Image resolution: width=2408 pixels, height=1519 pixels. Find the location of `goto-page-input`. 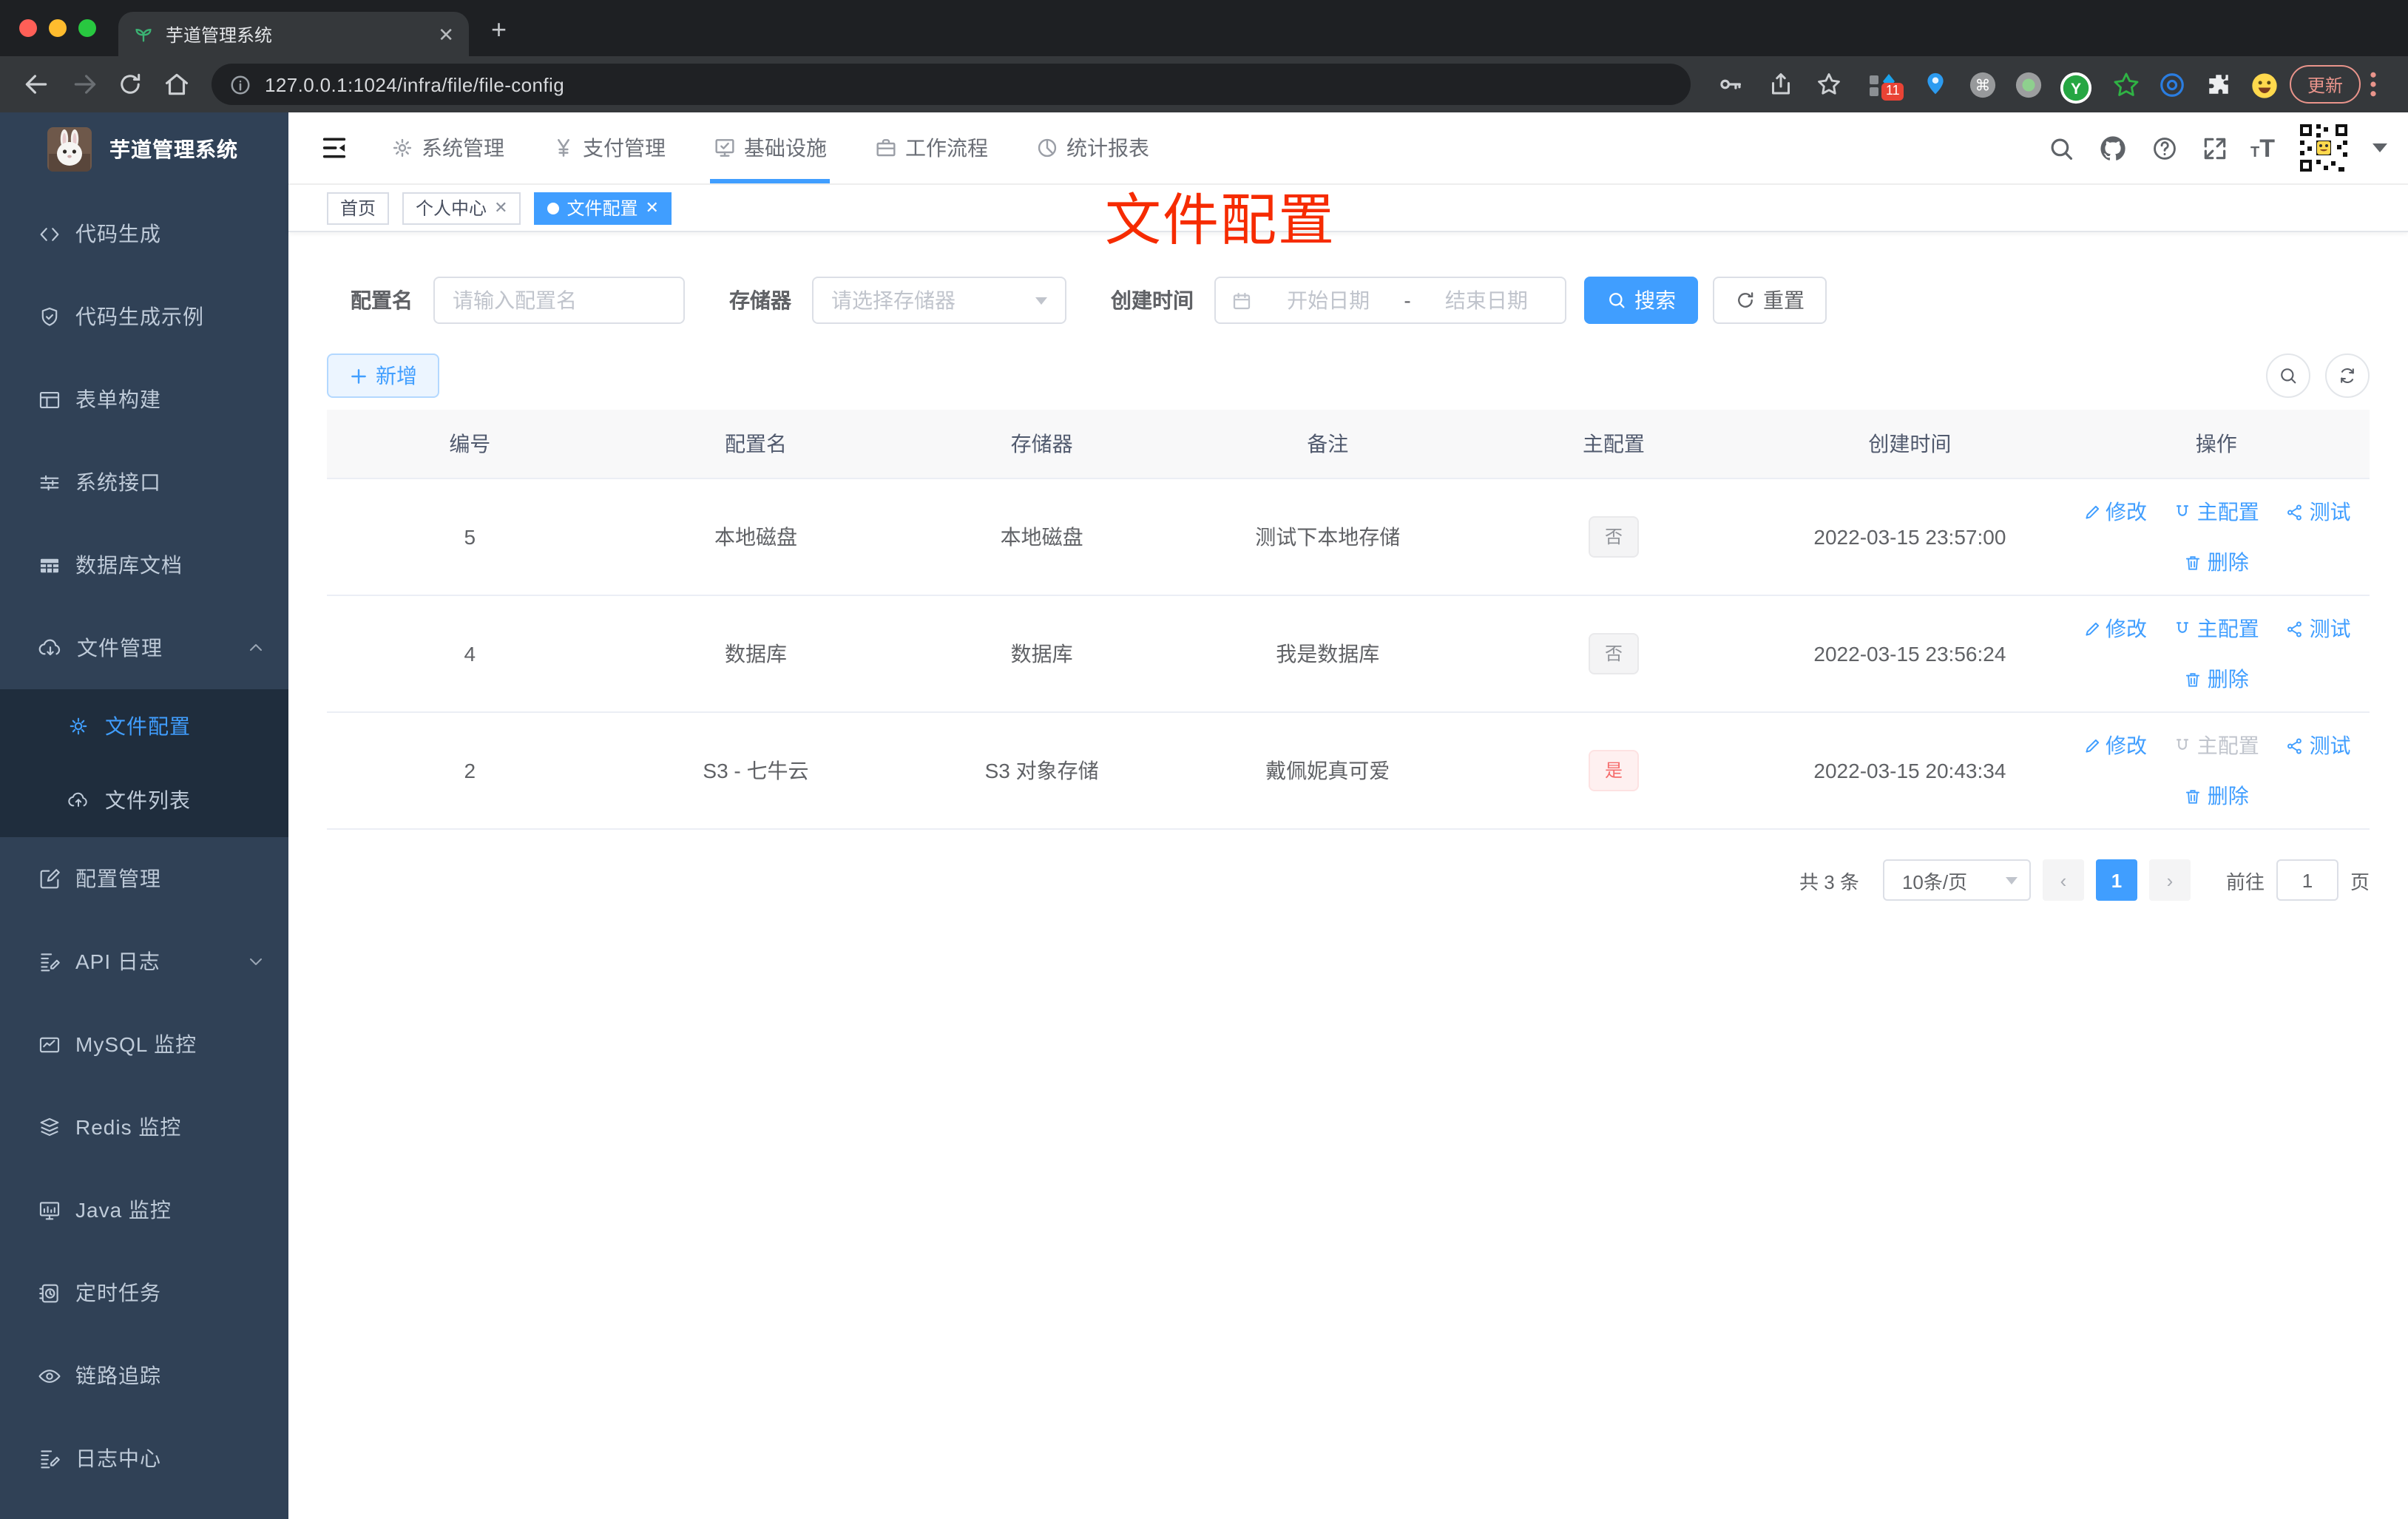

goto-page-input is located at coordinates (2307, 880).